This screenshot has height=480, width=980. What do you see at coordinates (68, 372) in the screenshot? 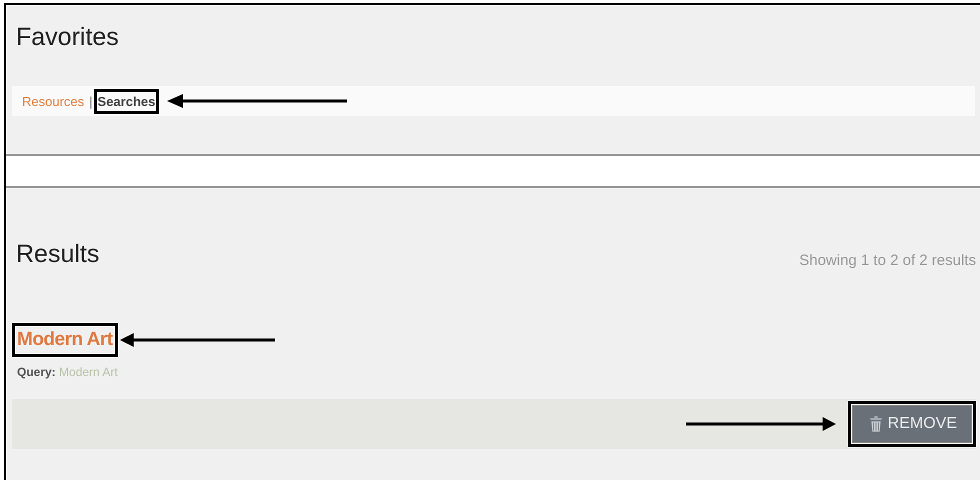
I see `query-text: Query: Modern Art` at bounding box center [68, 372].